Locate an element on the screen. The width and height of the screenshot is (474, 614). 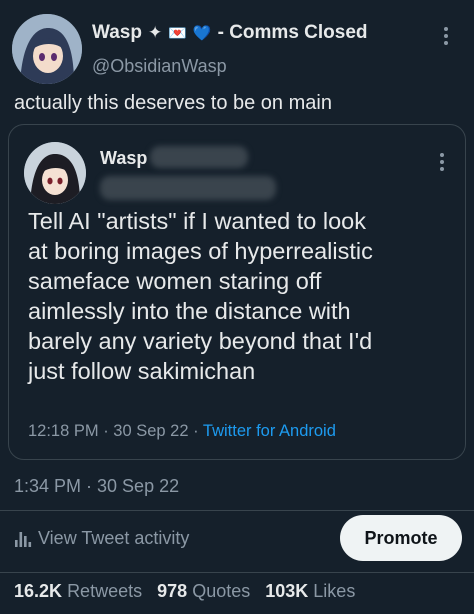
love-letter-emoji: 💌 is located at coordinates (177, 33).